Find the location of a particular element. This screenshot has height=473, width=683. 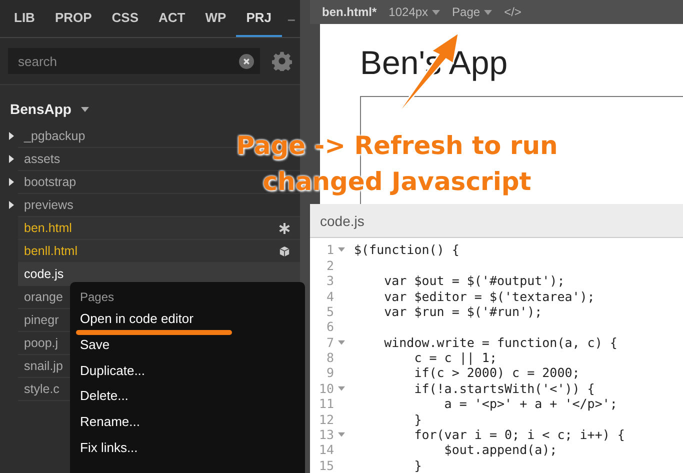

line-number: 13 is located at coordinates (326, 434).